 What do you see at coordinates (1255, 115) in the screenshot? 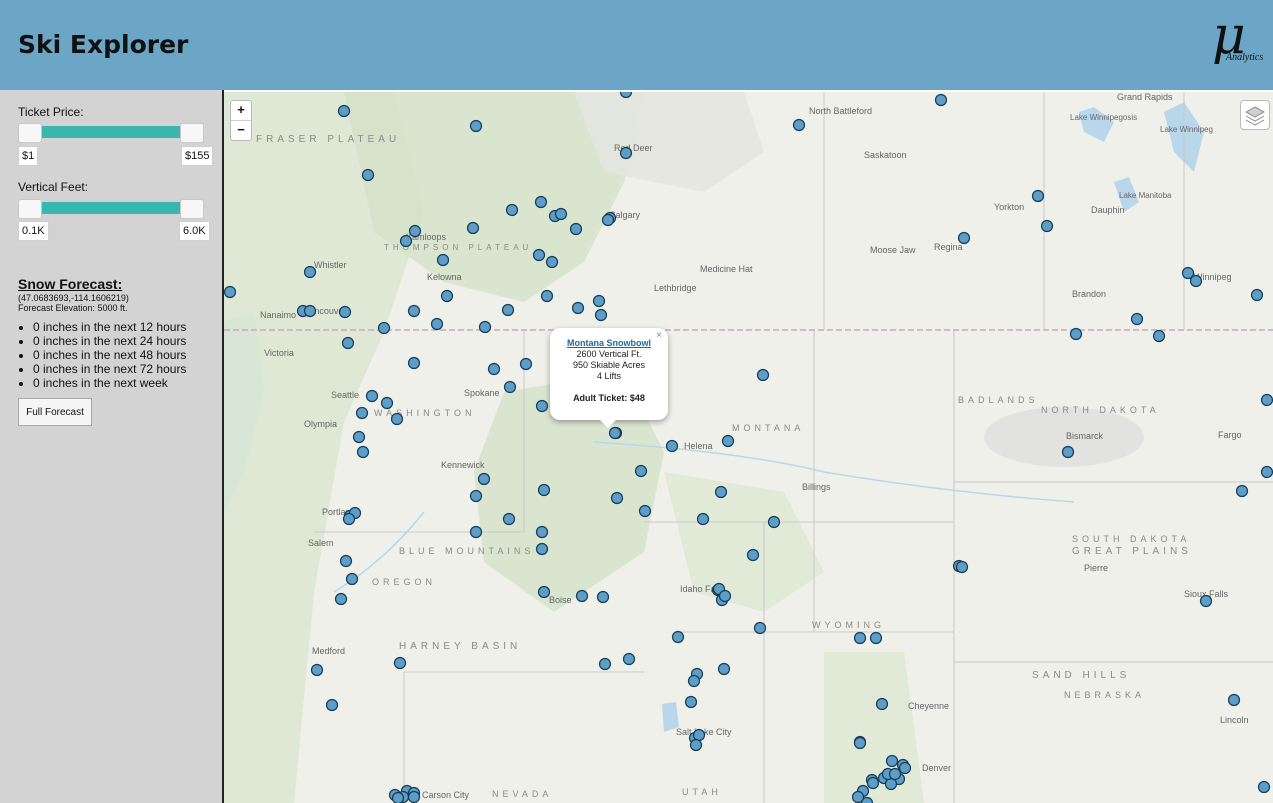
I see `layers-button` at bounding box center [1255, 115].